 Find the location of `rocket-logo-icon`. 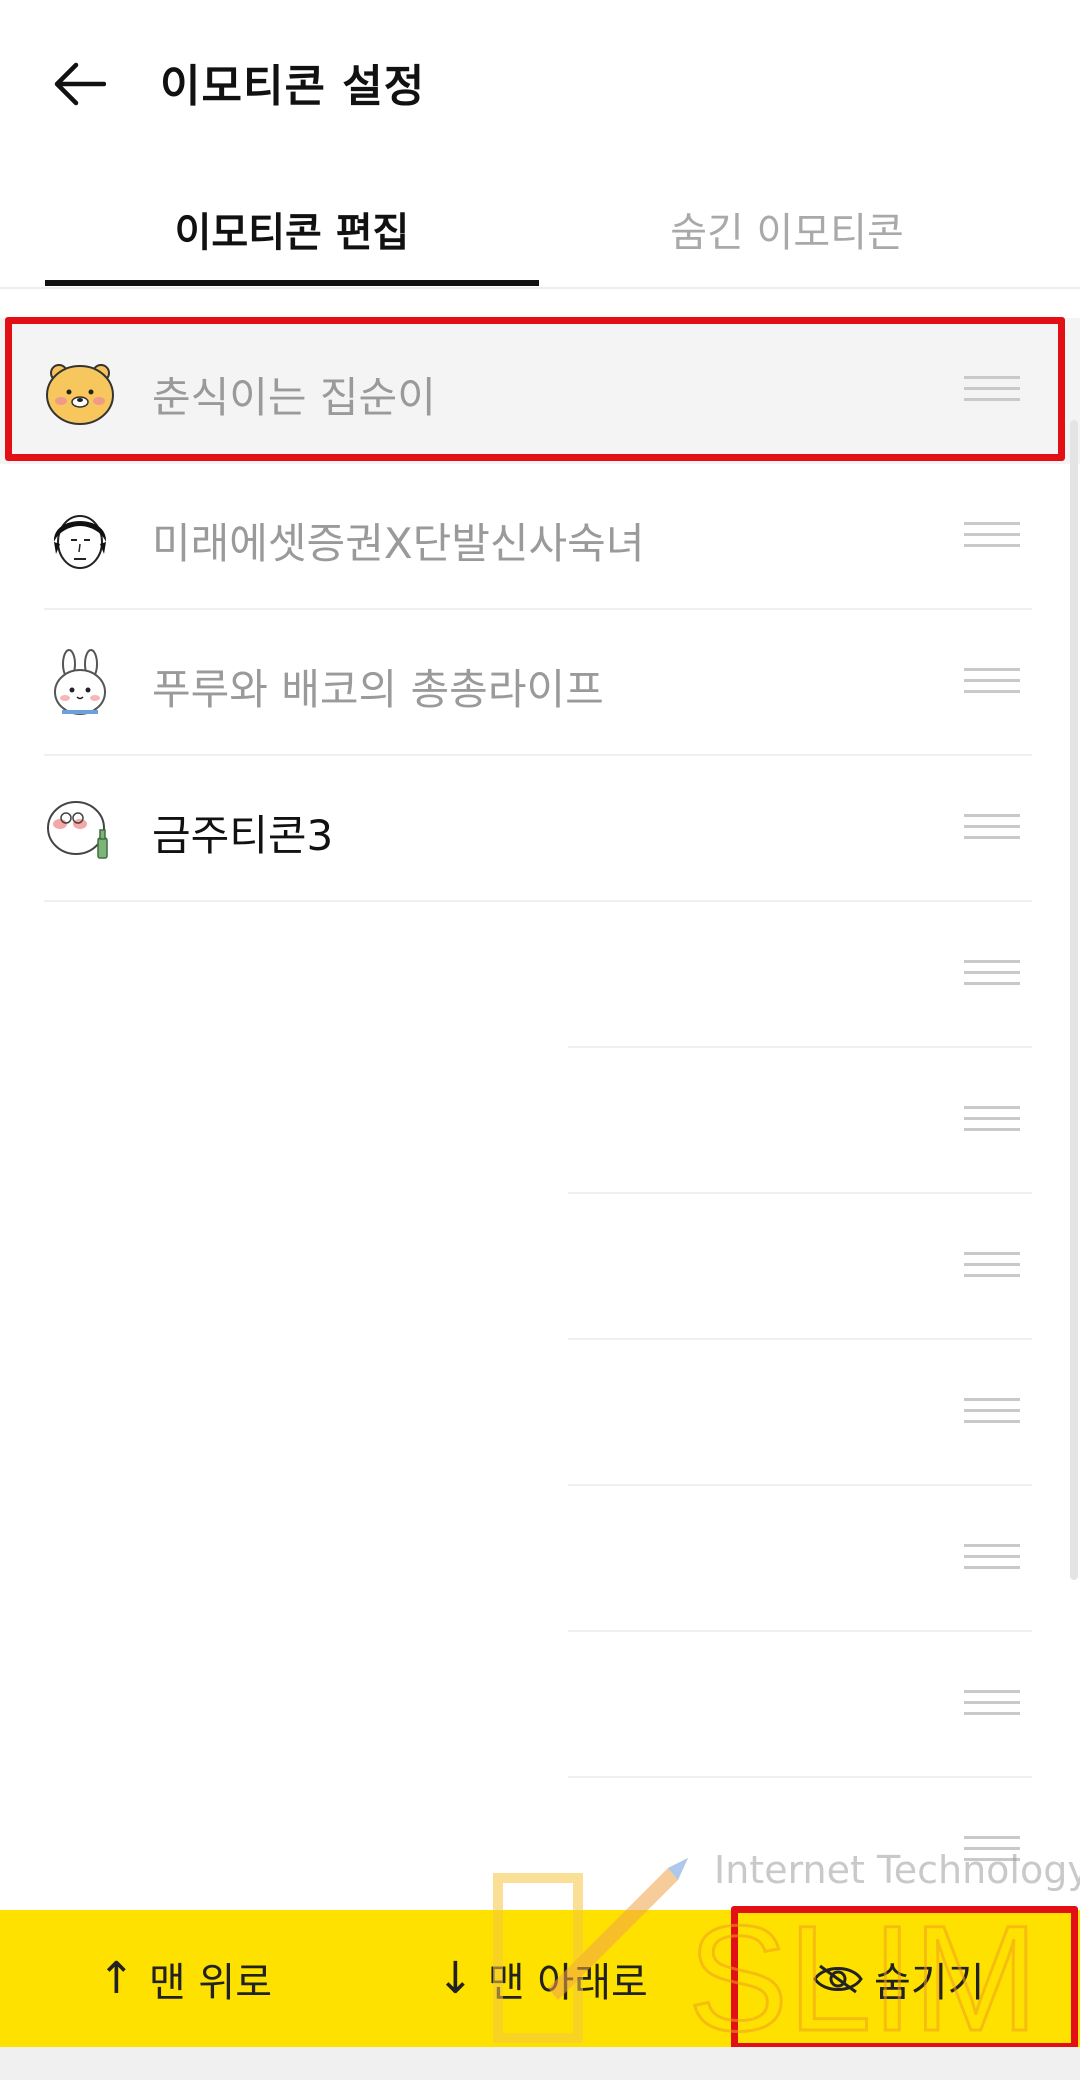

rocket-logo-icon is located at coordinates (590, 1950).